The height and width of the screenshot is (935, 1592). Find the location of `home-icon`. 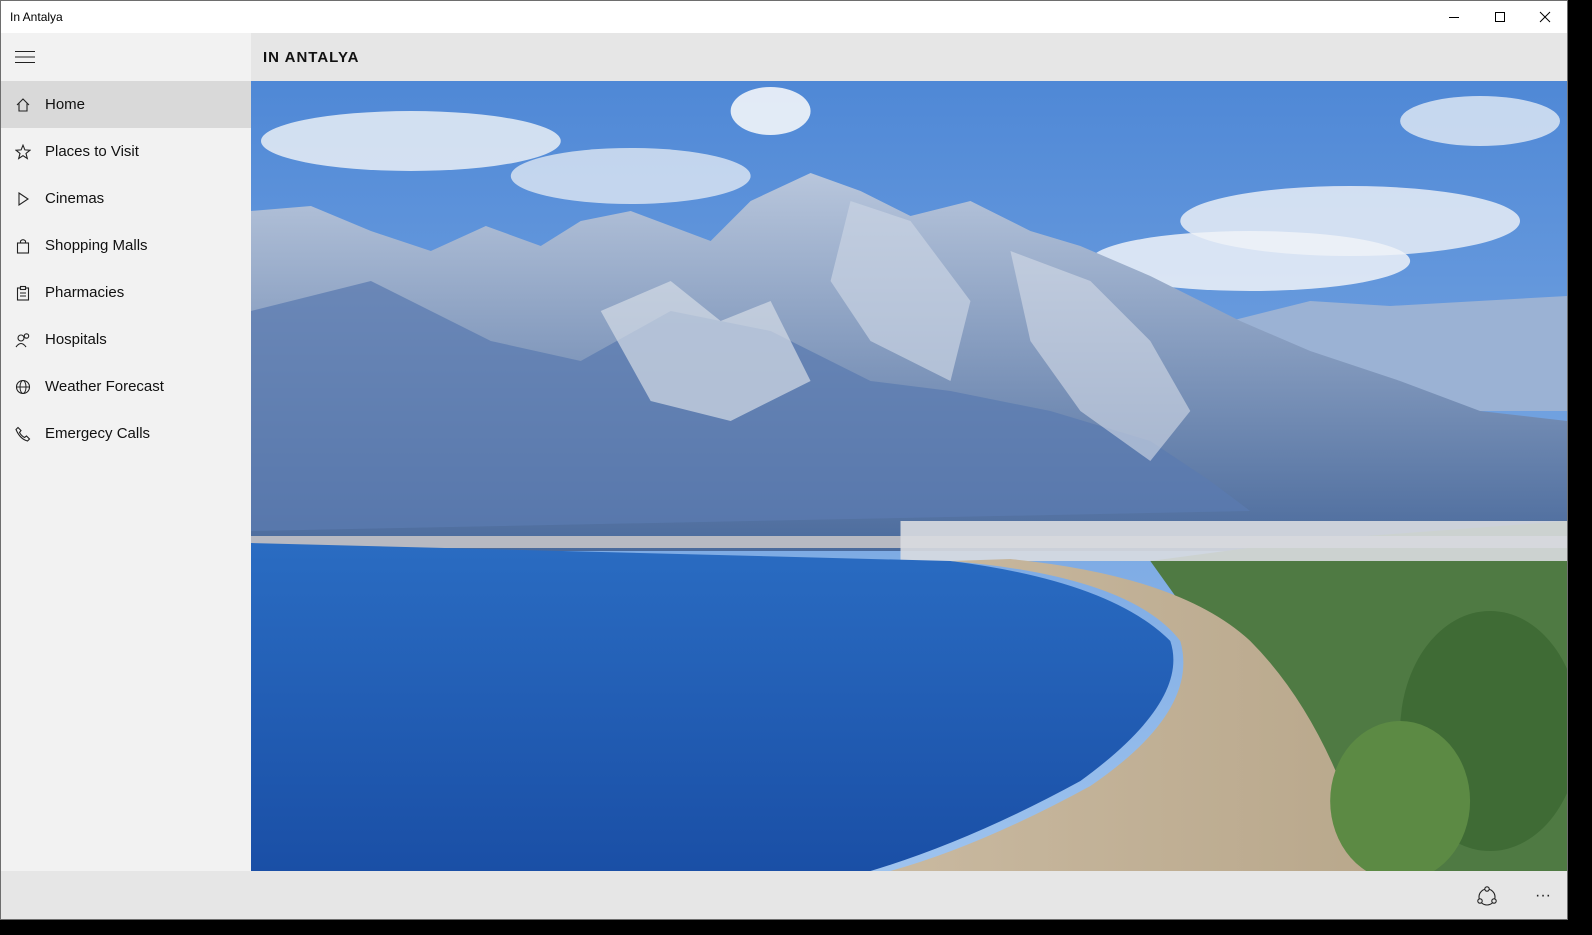

home-icon is located at coordinates (23, 105).